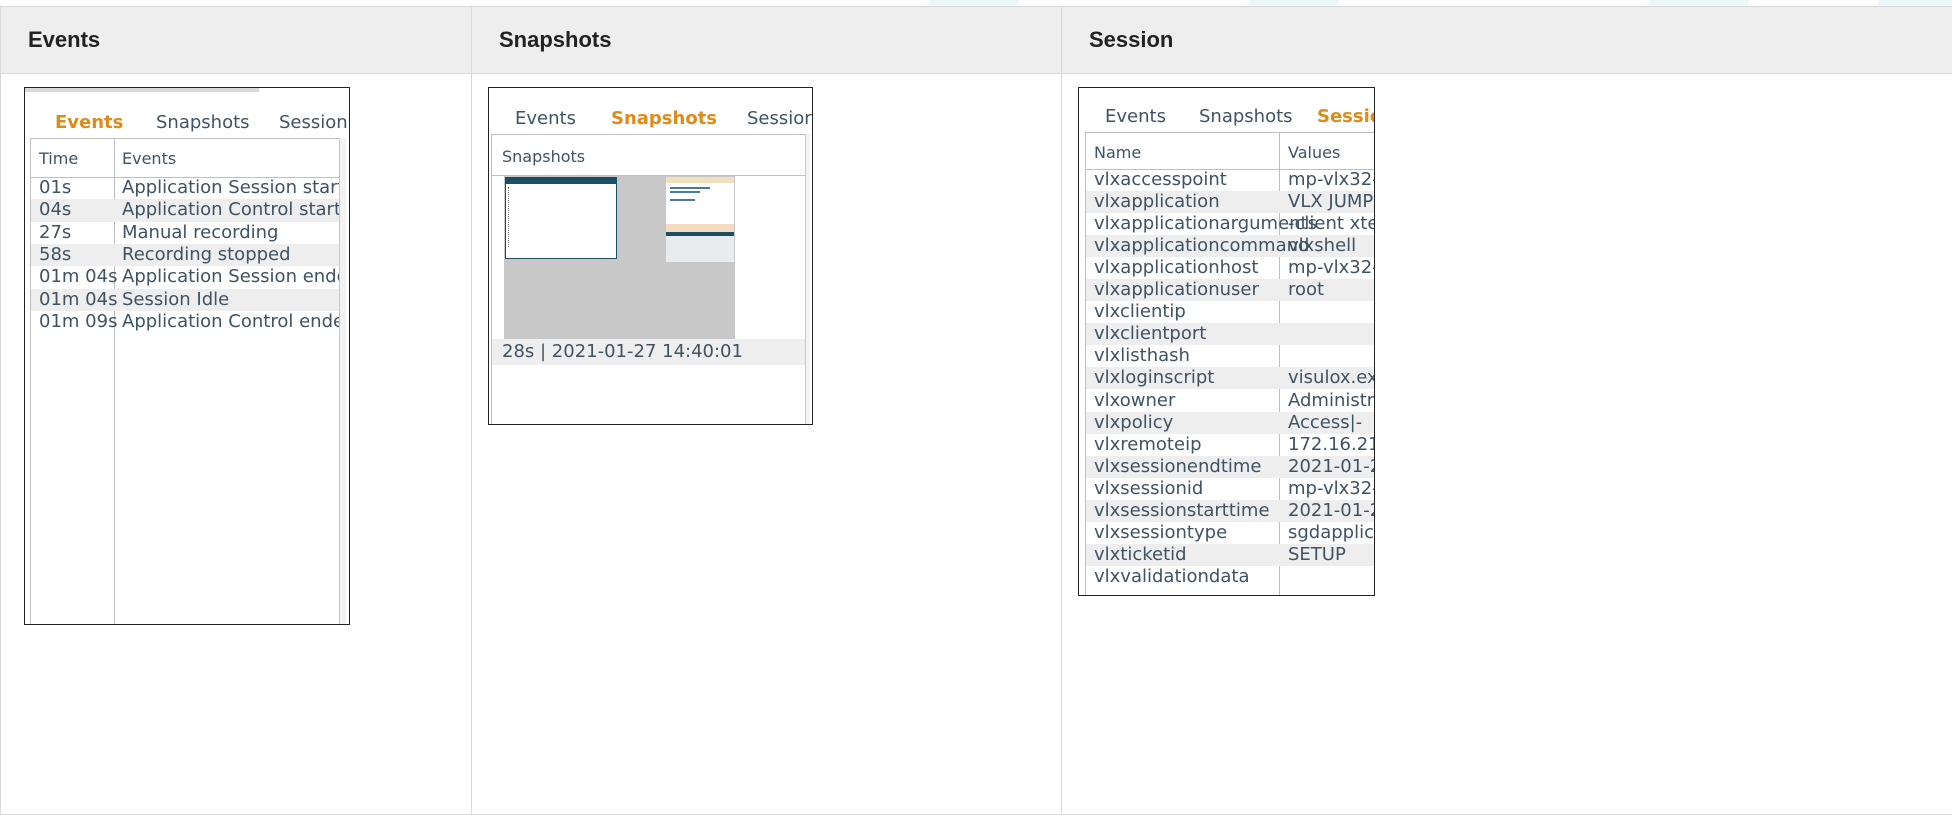 Image resolution: width=1952 pixels, height=815 pixels. What do you see at coordinates (206, 255) in the screenshot?
I see `event-description: Recording stopped` at bounding box center [206, 255].